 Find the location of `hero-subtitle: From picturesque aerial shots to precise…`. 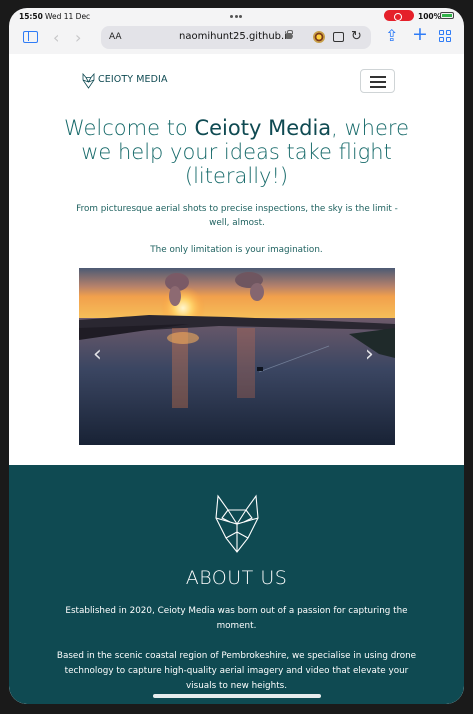

hero-subtitle: From picturesque aerial shots to precise… is located at coordinates (237, 216).